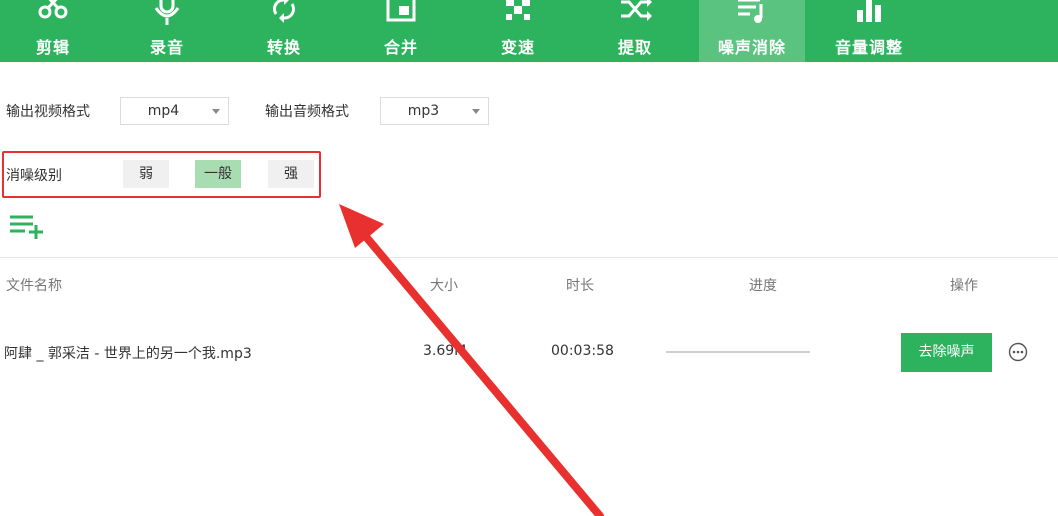  I want to click on merge-icon, so click(401, 13).